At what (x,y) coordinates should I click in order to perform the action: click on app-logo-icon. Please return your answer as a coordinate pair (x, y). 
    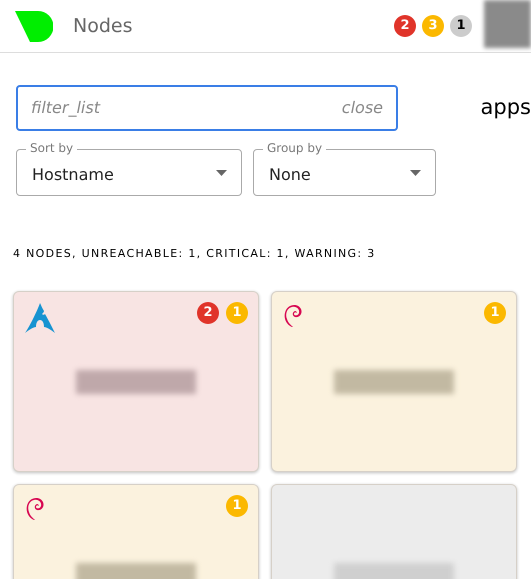
    Looking at the image, I should click on (34, 26).